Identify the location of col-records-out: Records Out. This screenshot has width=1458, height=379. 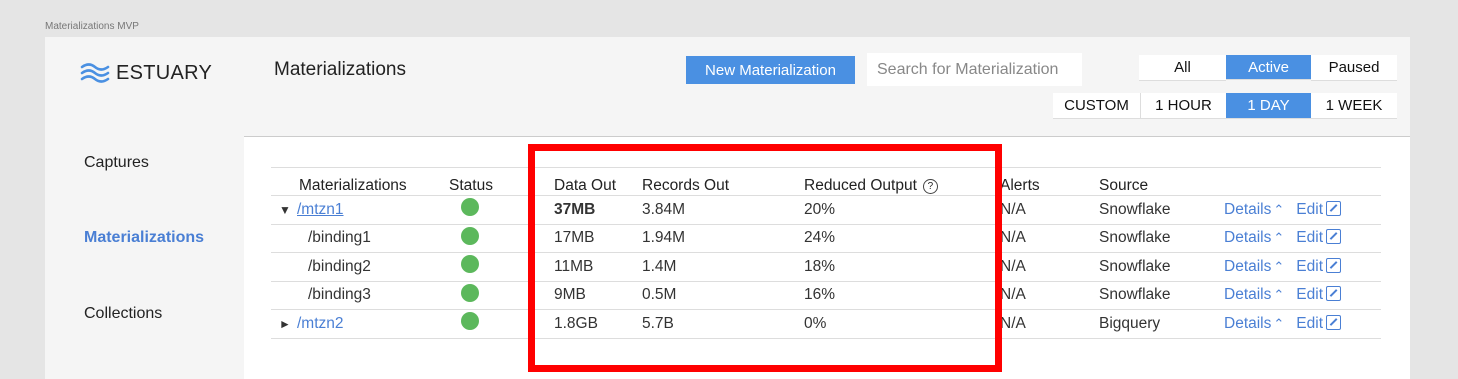
(723, 181).